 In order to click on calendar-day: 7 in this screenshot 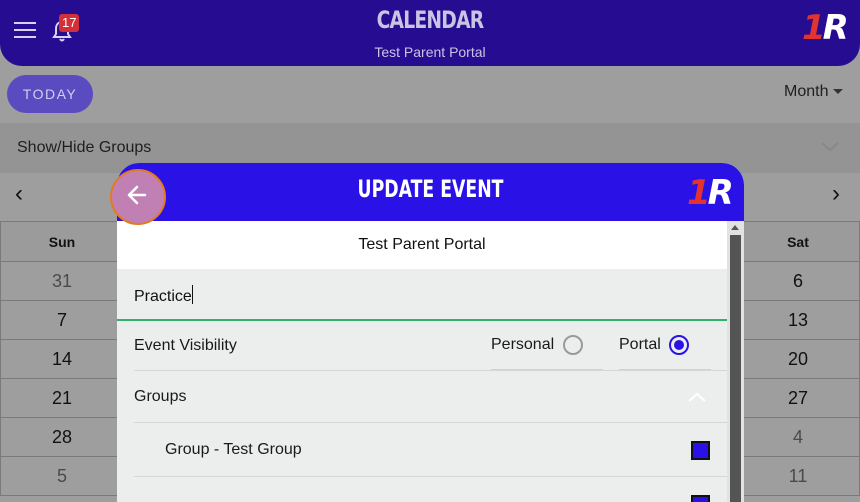, I will do `click(62, 320)`.